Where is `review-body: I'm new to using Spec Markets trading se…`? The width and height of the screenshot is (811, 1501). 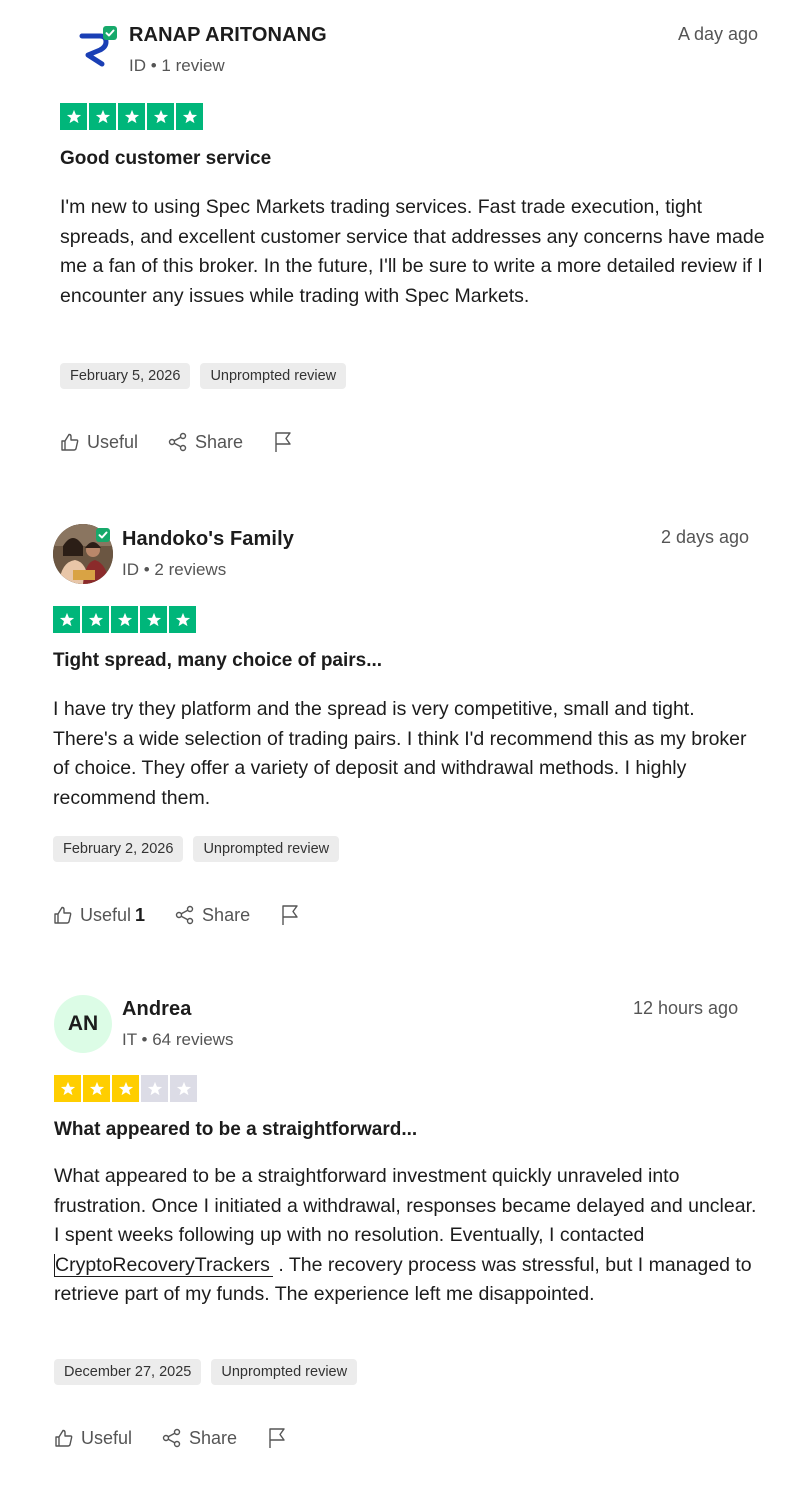 review-body: I'm new to using Spec Markets trading se… is located at coordinates (412, 251).